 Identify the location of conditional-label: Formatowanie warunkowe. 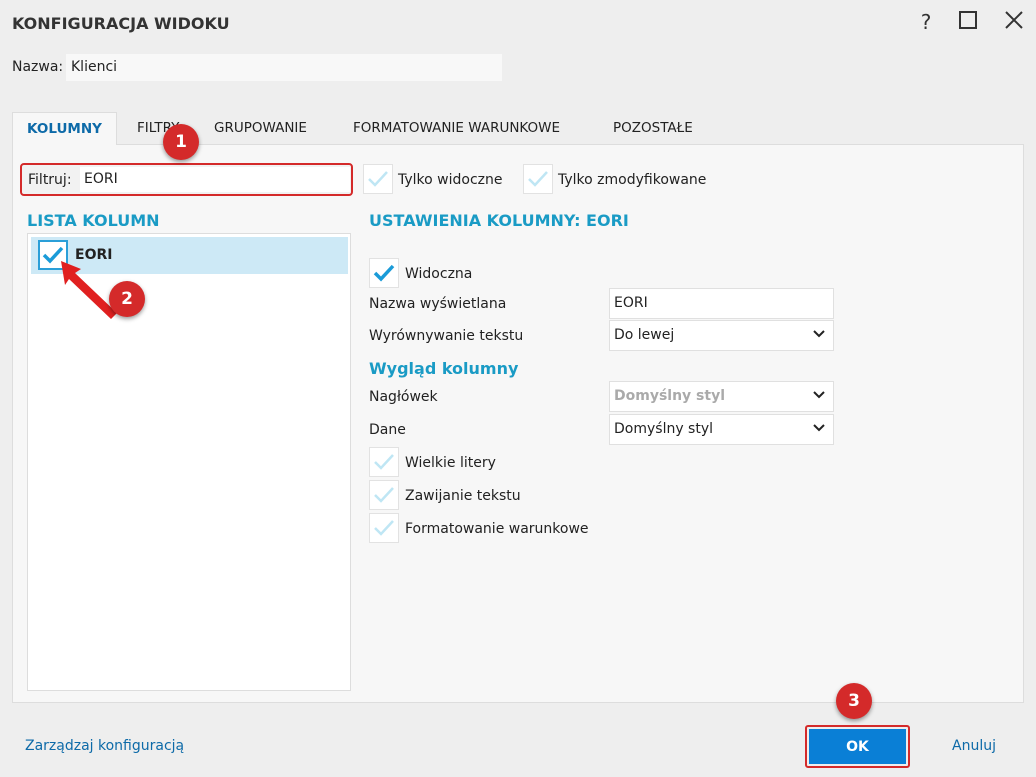
(497, 529).